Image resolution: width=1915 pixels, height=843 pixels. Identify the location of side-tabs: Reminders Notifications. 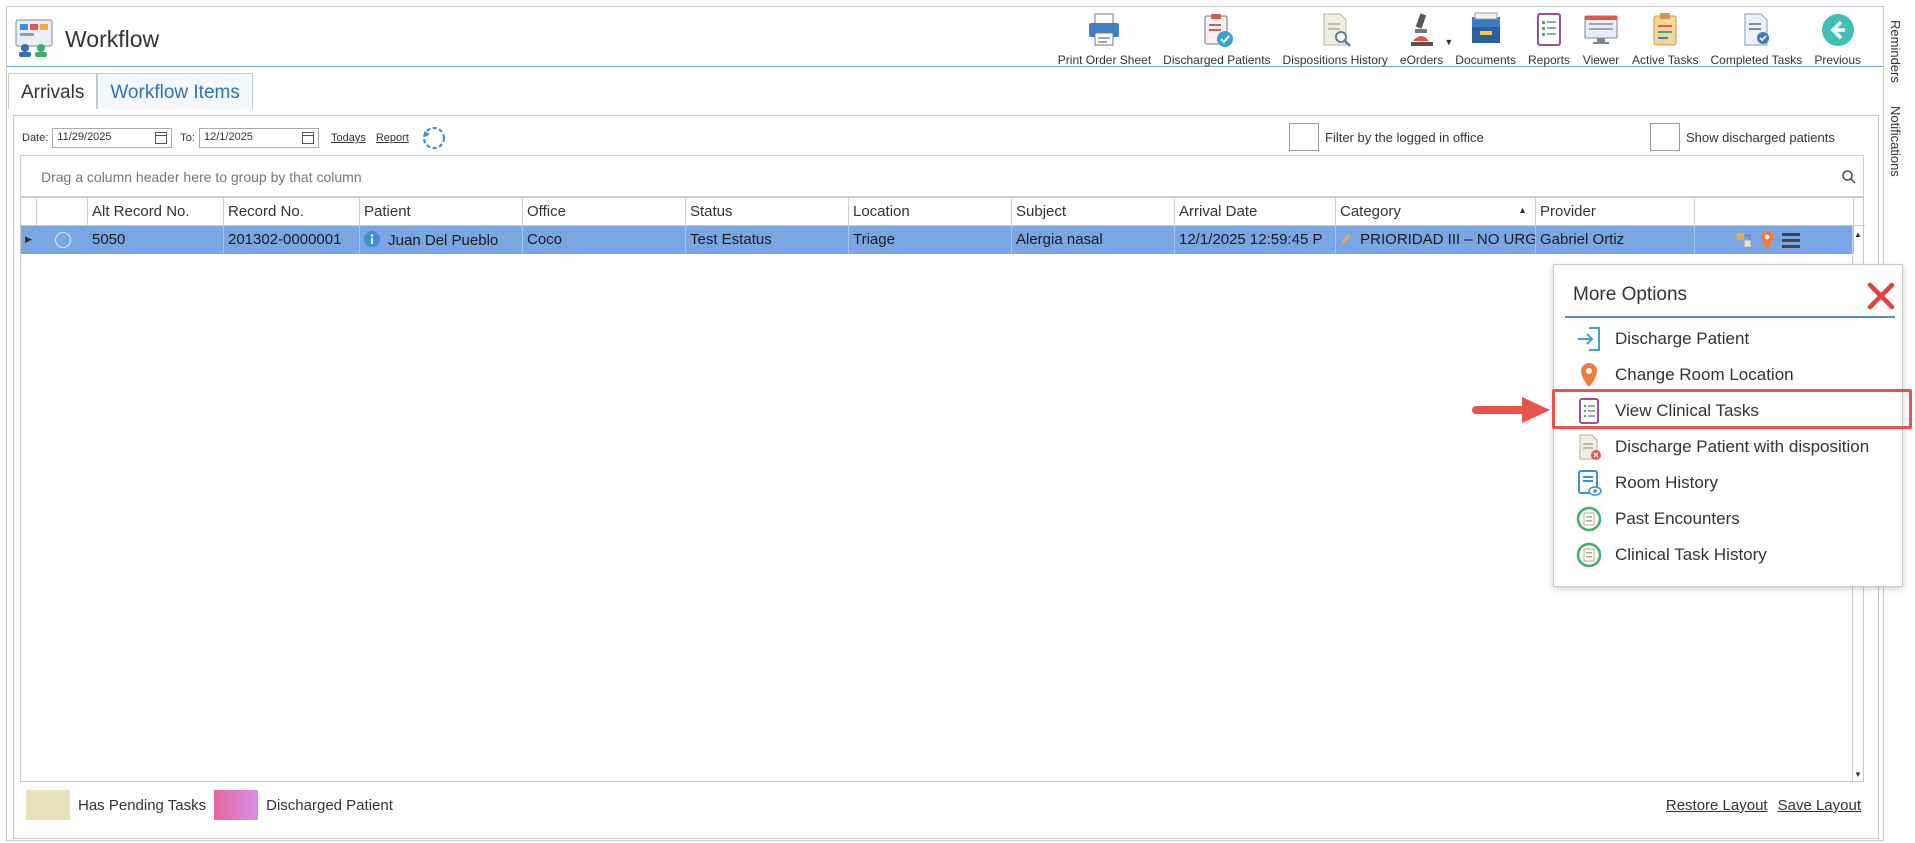
(1899, 108).